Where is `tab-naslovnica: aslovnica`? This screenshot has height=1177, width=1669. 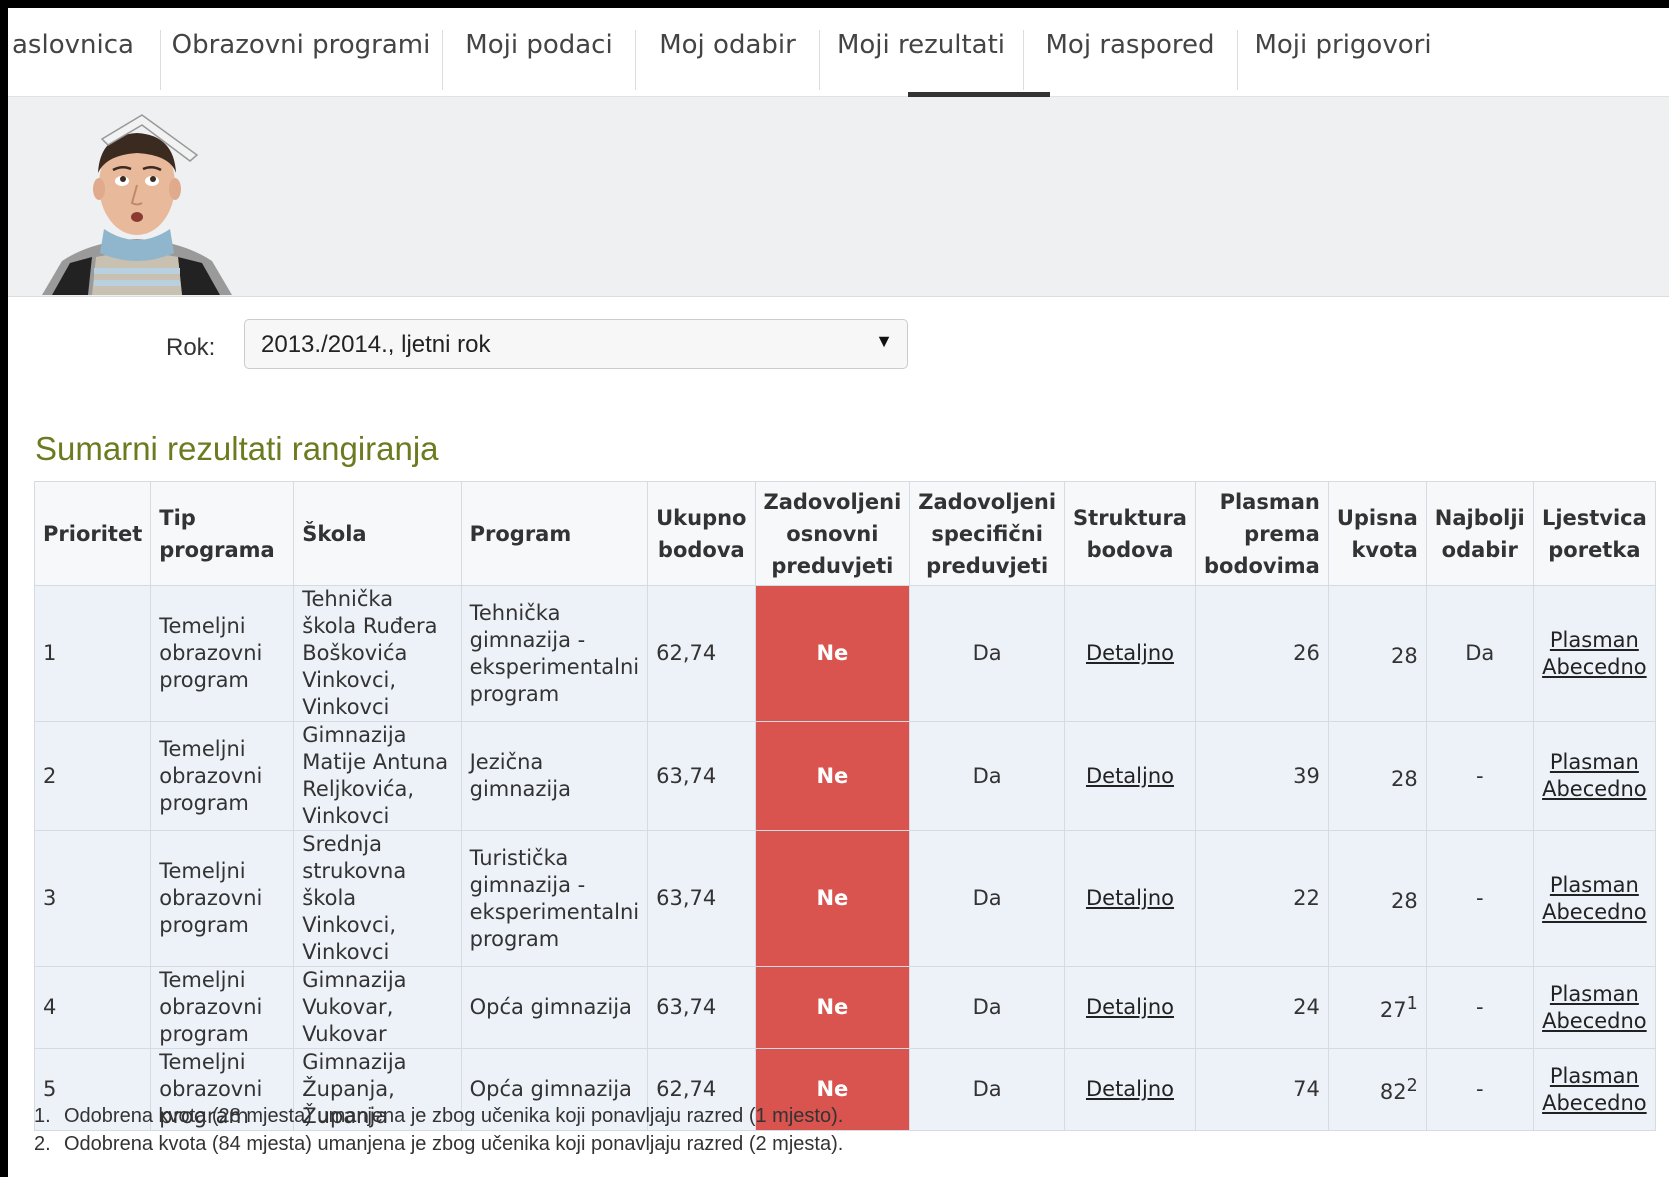
tab-naslovnica: aslovnica is located at coordinates (73, 58).